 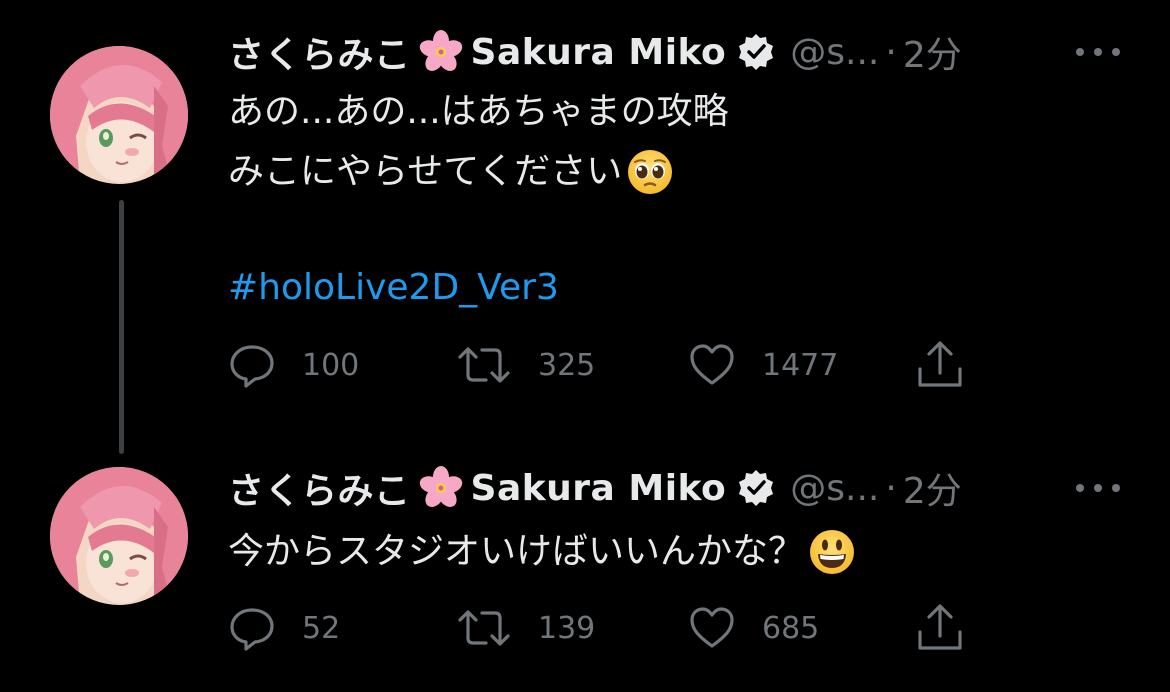 I want to click on tweet-actions: 52 139 685, so click(x=608, y=628).